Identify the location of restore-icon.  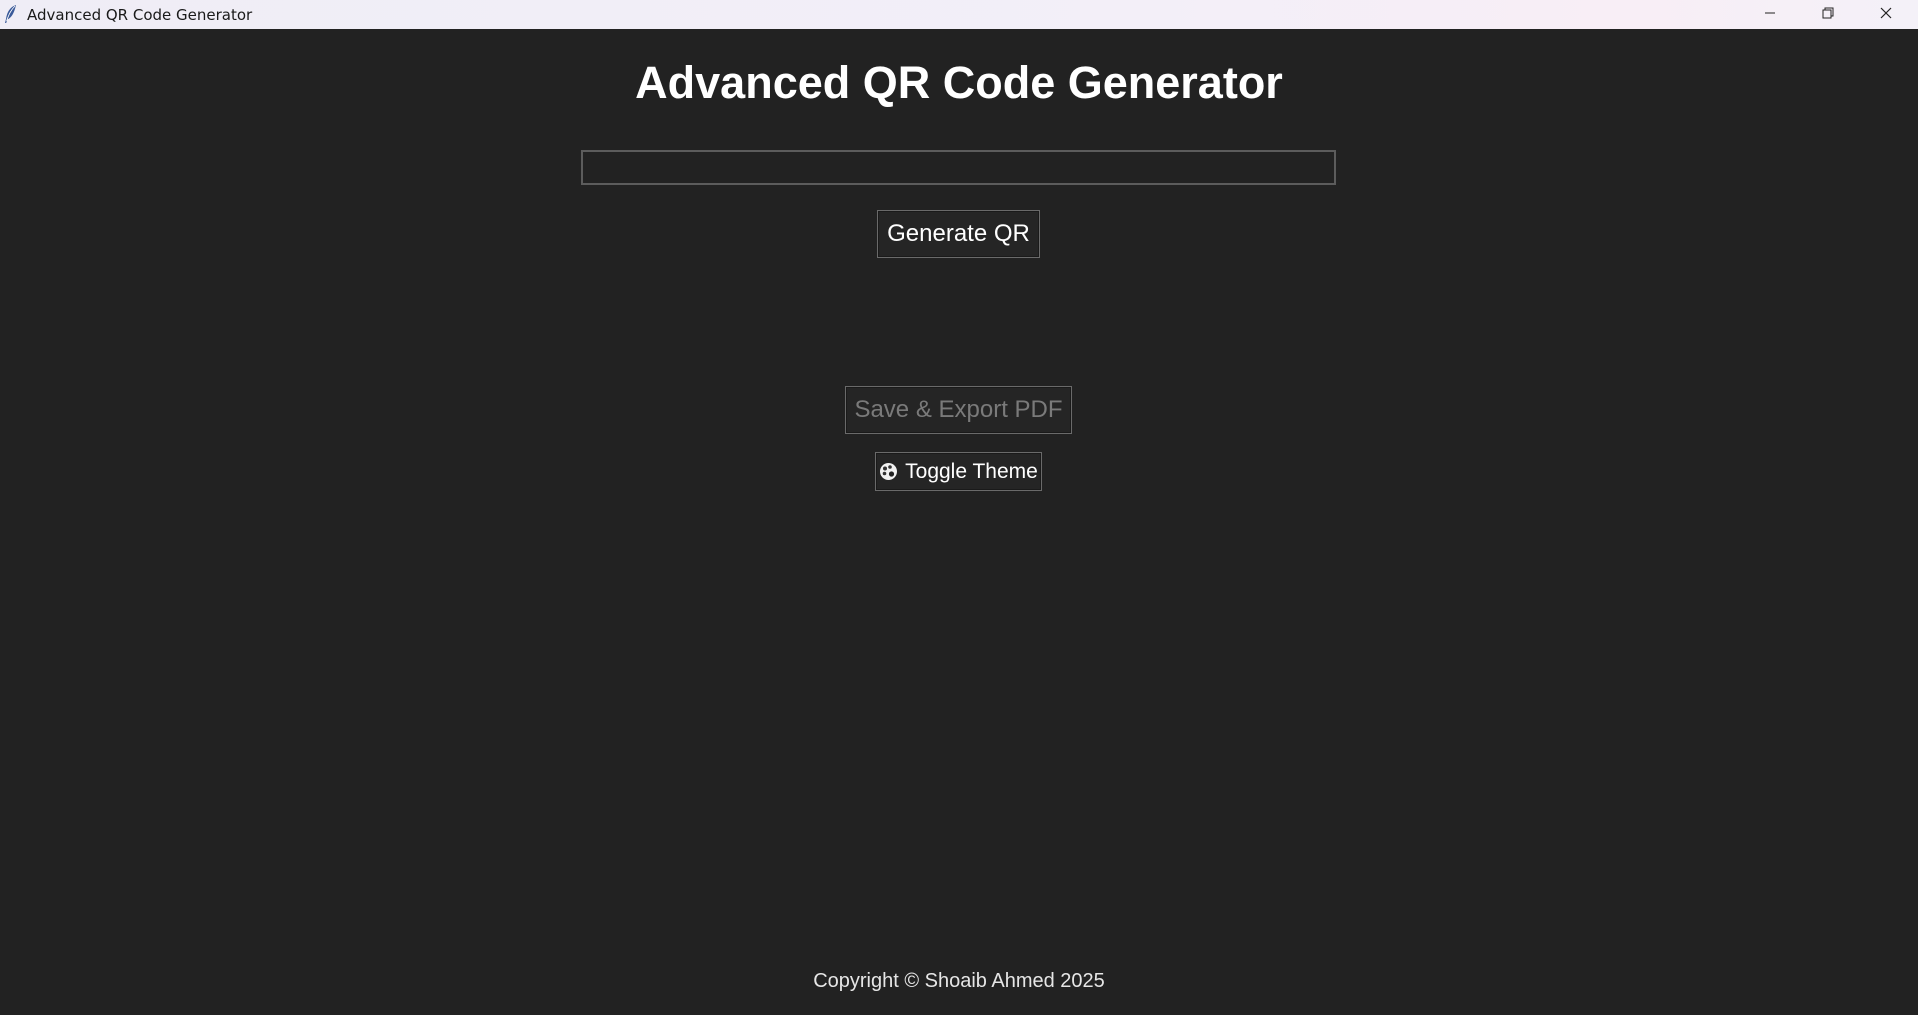
(1828, 15).